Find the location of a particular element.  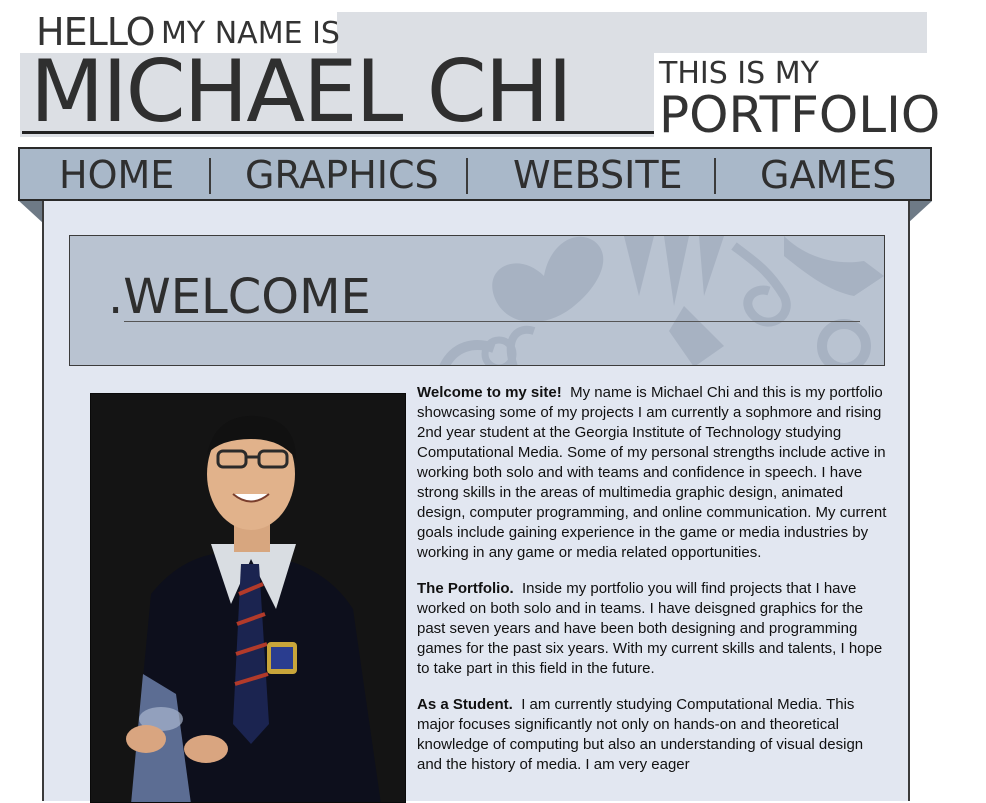

floral-ornament-icon is located at coordinates (661, 300).